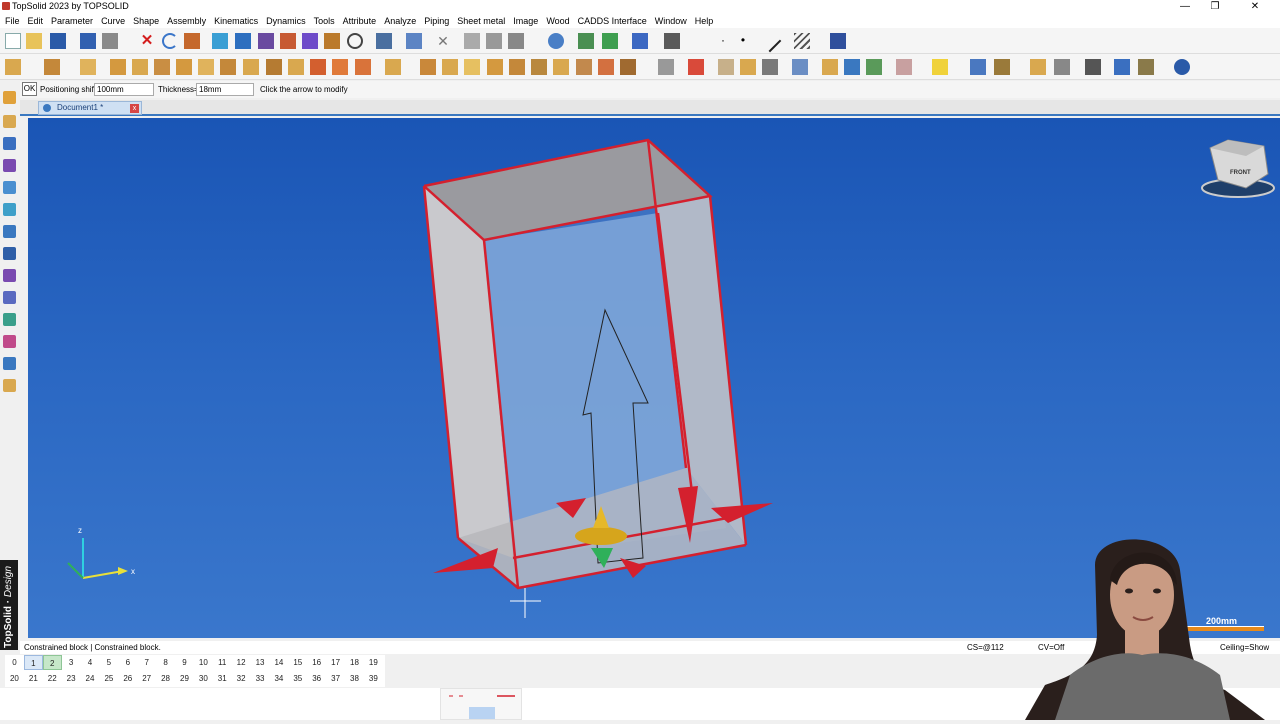 This screenshot has height=724, width=1280. Describe the element at coordinates (251, 67) in the screenshot. I see `panel-8-icon` at that location.